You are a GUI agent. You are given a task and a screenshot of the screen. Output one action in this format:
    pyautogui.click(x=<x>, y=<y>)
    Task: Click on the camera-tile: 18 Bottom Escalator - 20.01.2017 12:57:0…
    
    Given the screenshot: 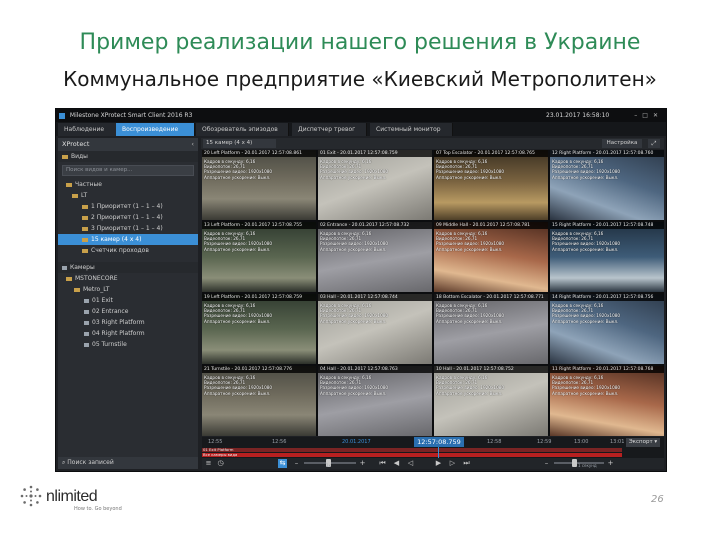 What is the action you would take?
    pyautogui.click(x=491, y=329)
    